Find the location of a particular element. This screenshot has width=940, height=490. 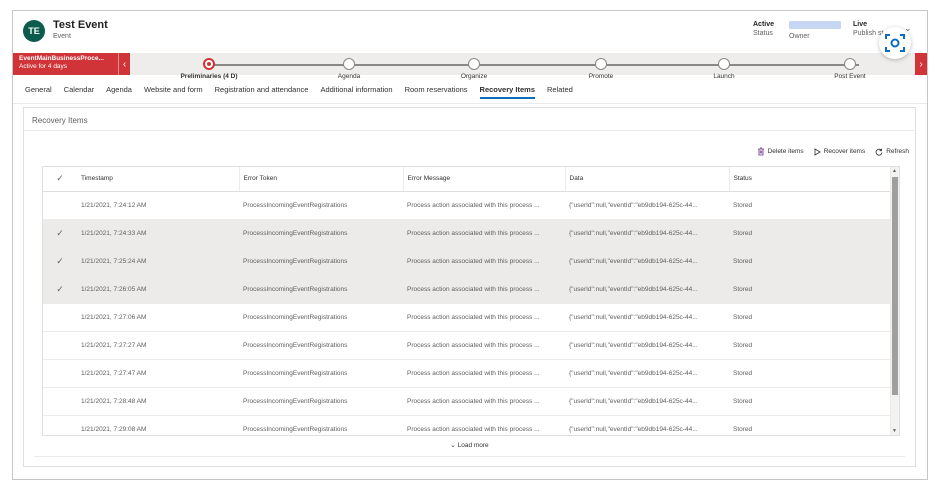

column-header-data: Data is located at coordinates (647, 179).